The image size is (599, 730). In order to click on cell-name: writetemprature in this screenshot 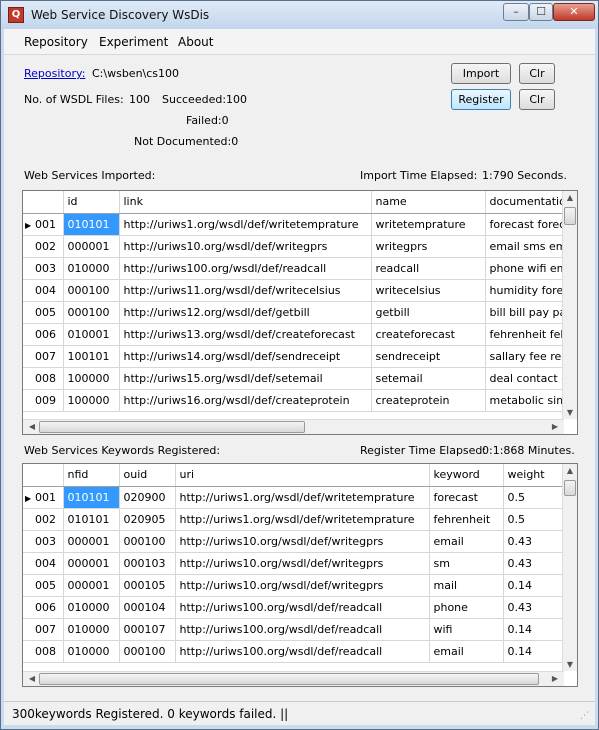, I will do `click(428, 224)`.